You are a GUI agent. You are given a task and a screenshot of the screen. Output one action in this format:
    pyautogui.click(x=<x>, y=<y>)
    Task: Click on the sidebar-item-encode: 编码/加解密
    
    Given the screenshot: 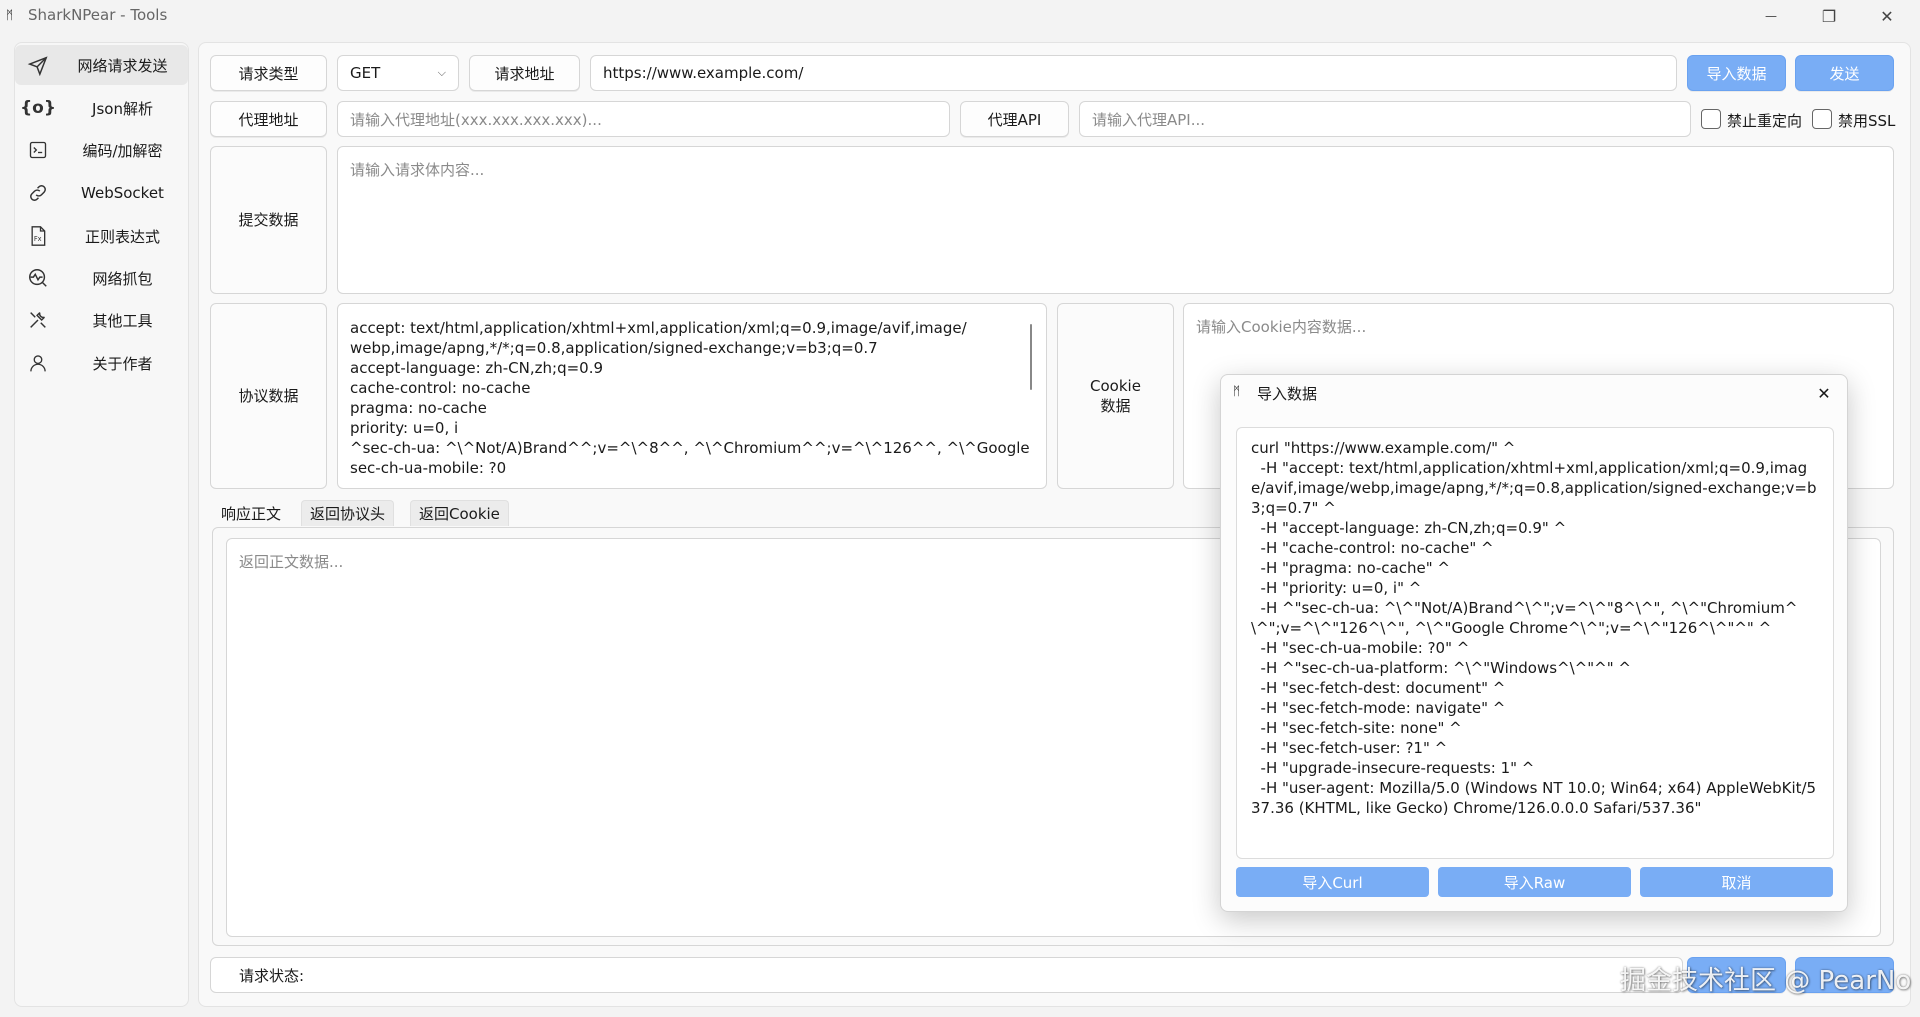 What is the action you would take?
    pyautogui.click(x=101, y=150)
    